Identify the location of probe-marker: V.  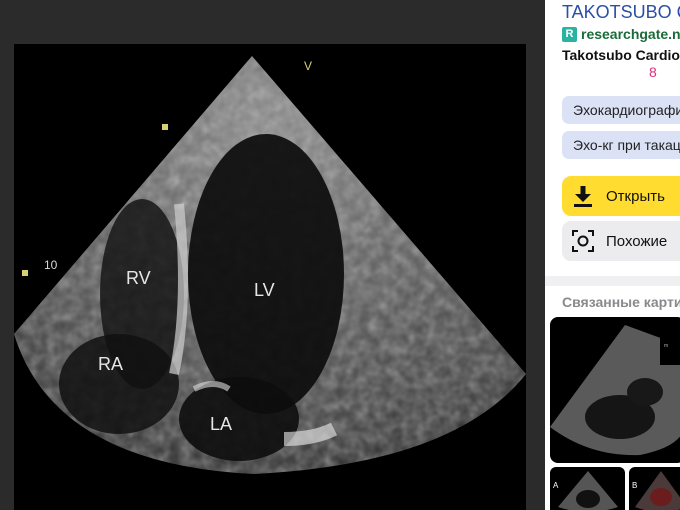
(308, 66).